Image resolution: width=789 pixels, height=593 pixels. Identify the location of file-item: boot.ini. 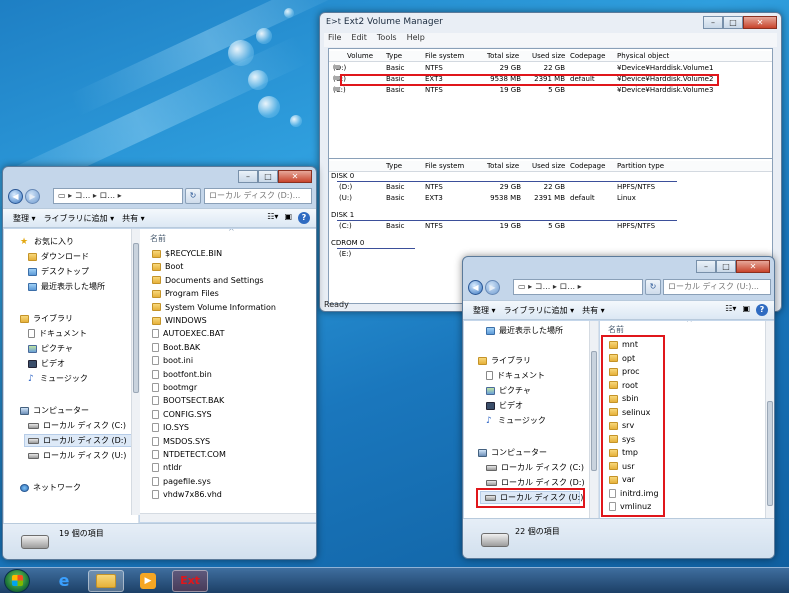
(172, 361).